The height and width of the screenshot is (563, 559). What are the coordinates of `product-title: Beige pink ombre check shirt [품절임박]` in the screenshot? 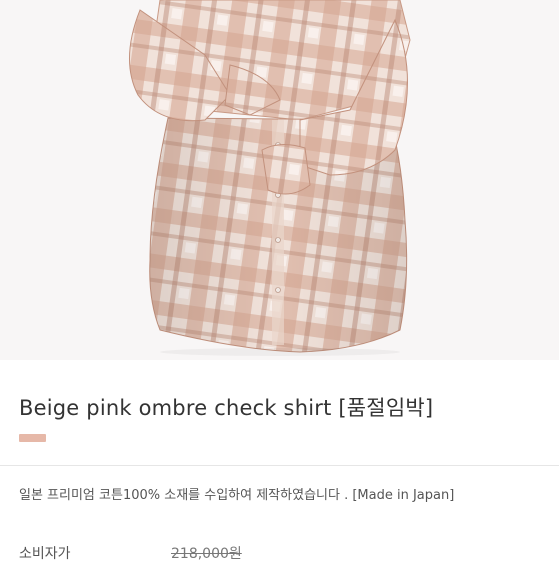 It's located at (226, 408).